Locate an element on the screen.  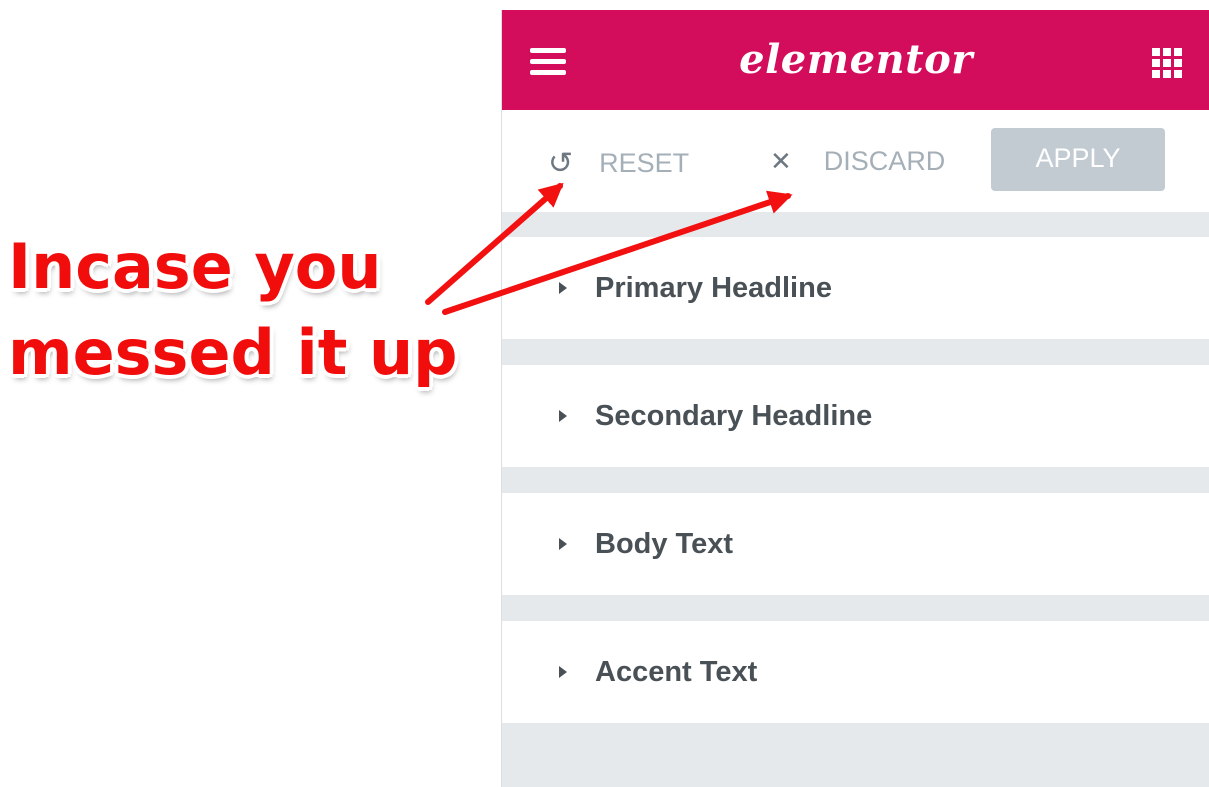
discard-button: ✕ DISCARD is located at coordinates (857, 161).